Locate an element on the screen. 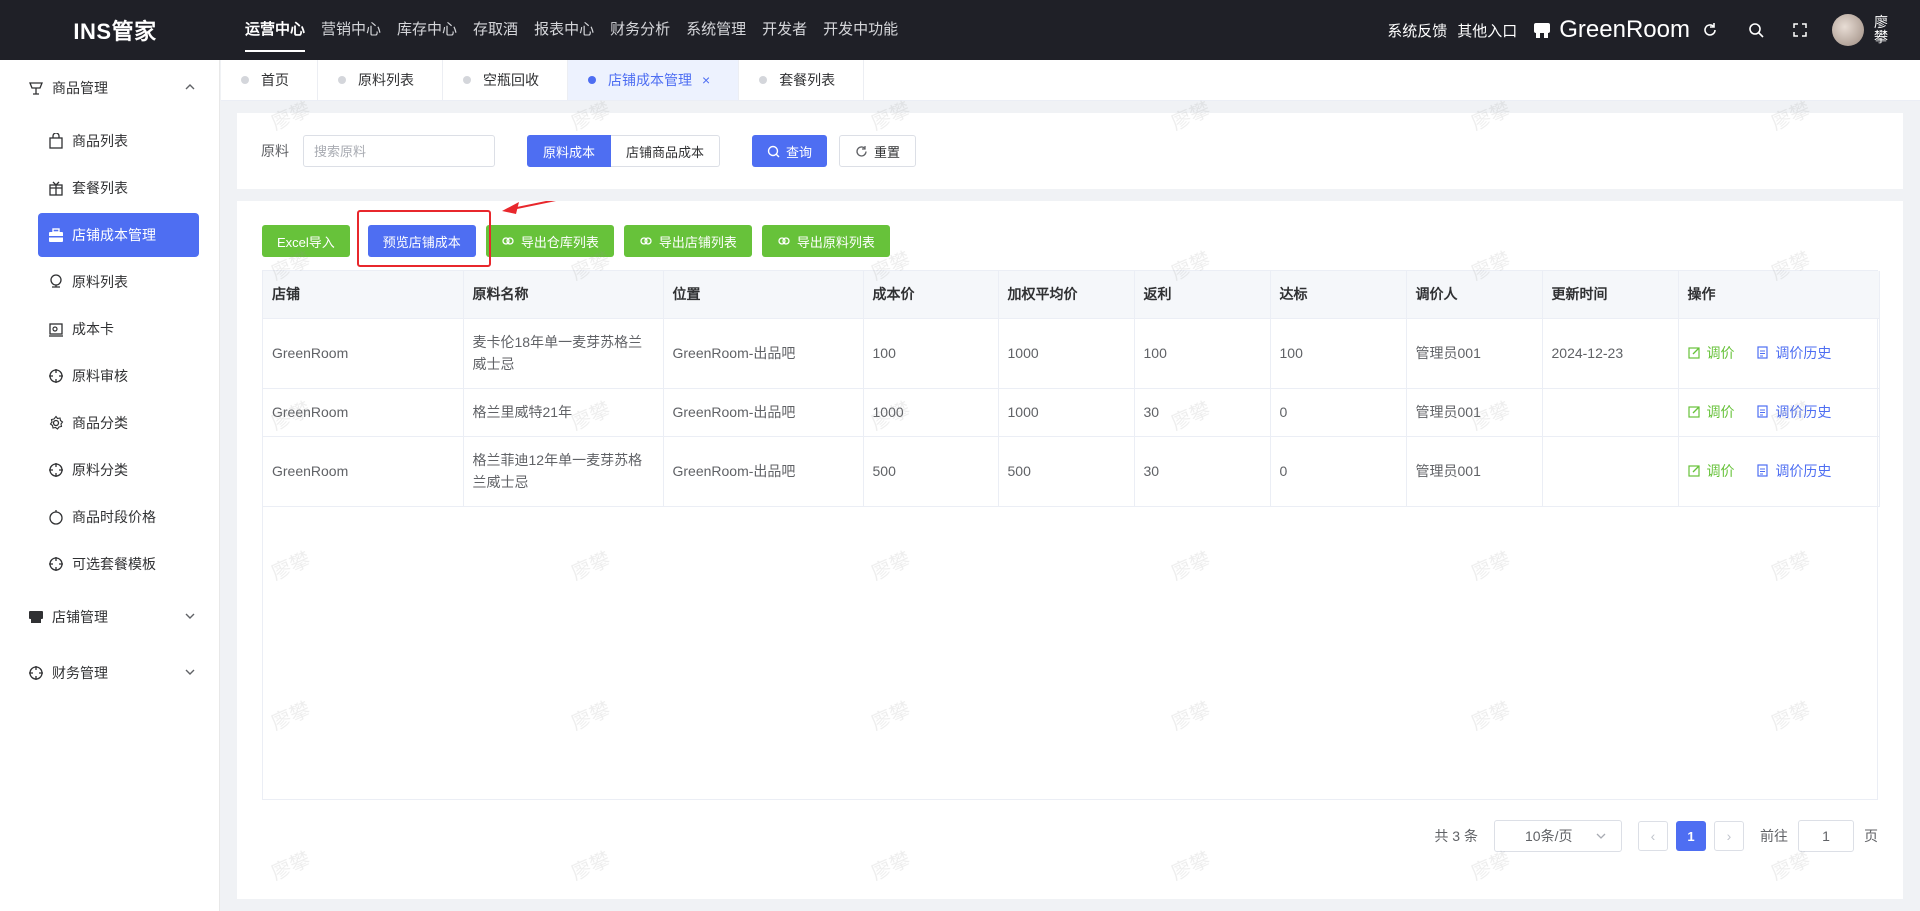  nav-wine-storage: 存取酒 is located at coordinates (495, 30).